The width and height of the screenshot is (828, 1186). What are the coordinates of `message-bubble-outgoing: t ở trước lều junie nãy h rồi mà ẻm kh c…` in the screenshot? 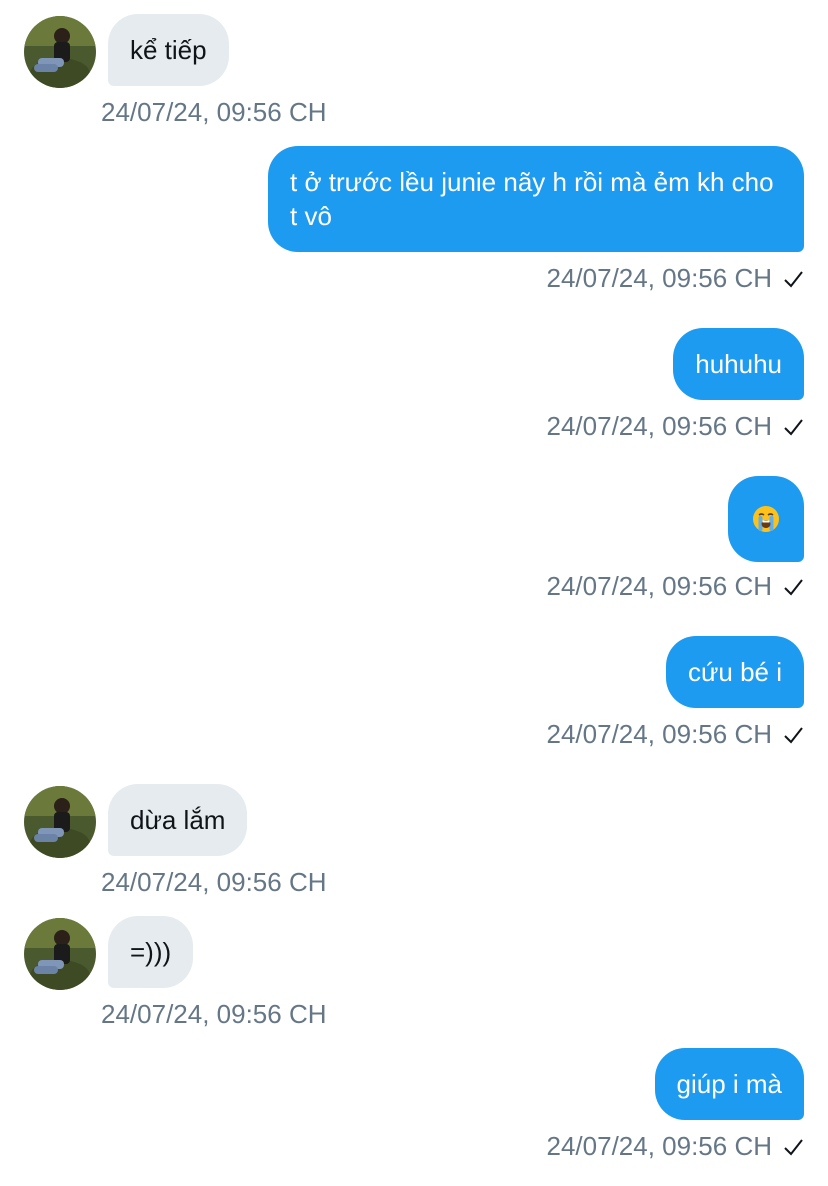 It's located at (536, 199).